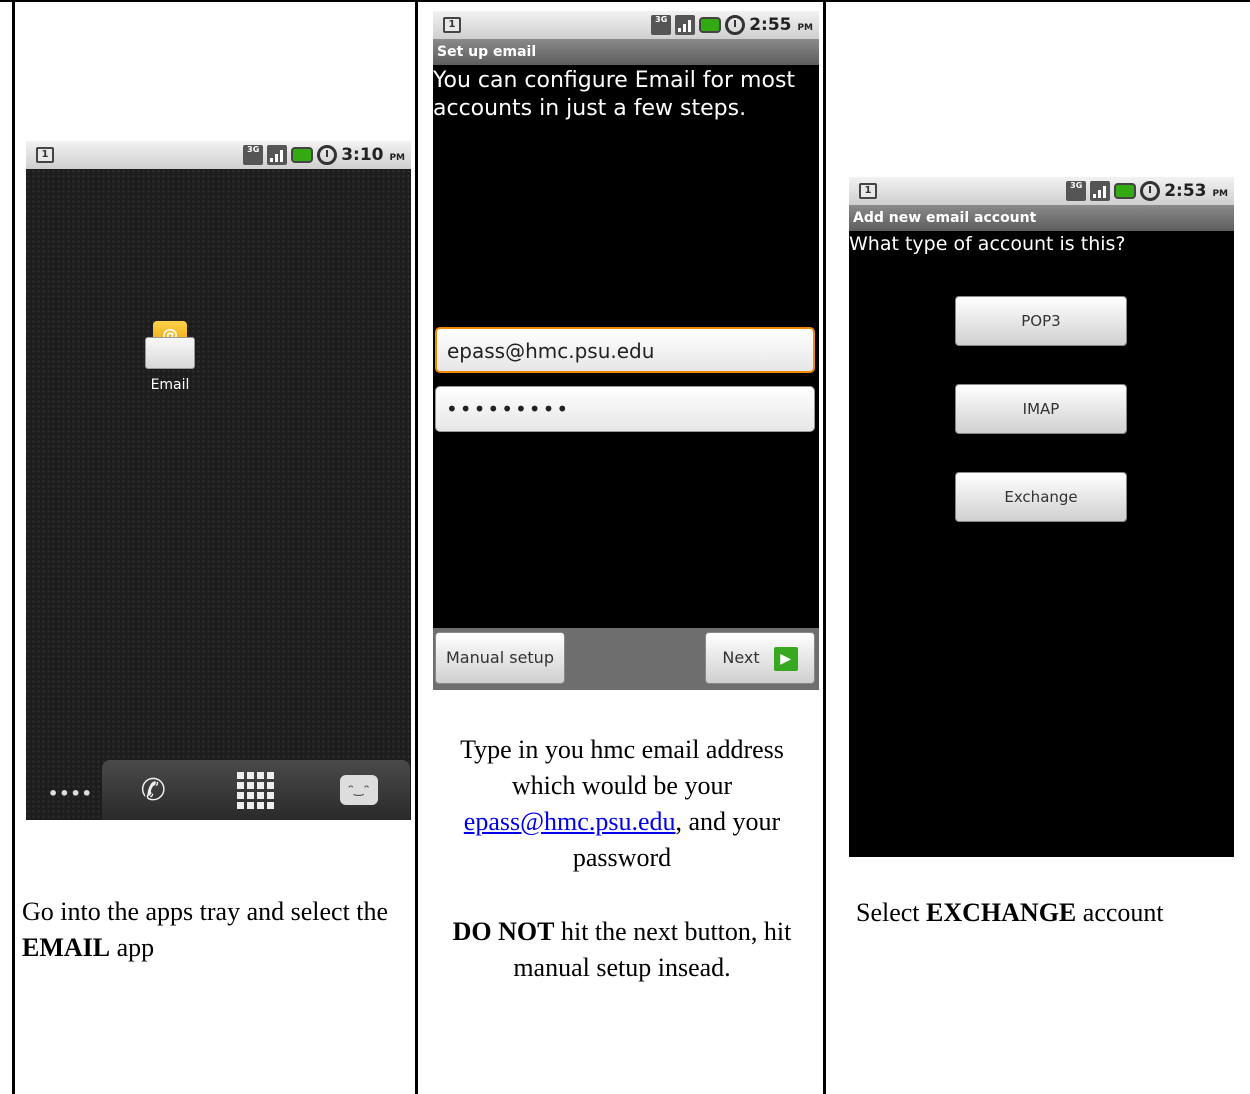 This screenshot has height=1094, width=1250. I want to click on status-time: 3:10 PM, so click(373, 155).